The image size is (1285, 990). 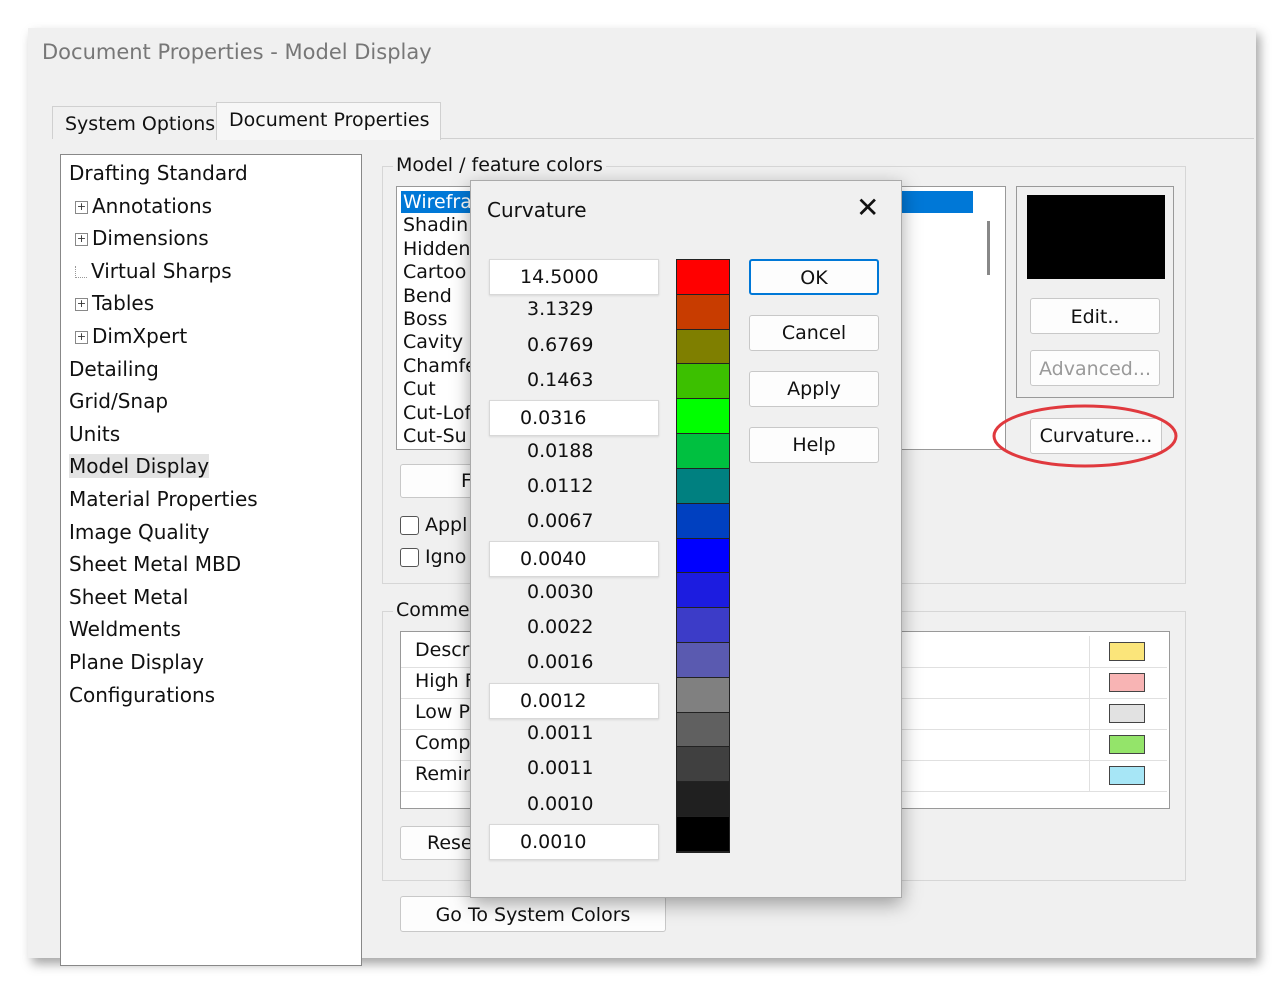 I want to click on apply-button: Apply, so click(x=814, y=389).